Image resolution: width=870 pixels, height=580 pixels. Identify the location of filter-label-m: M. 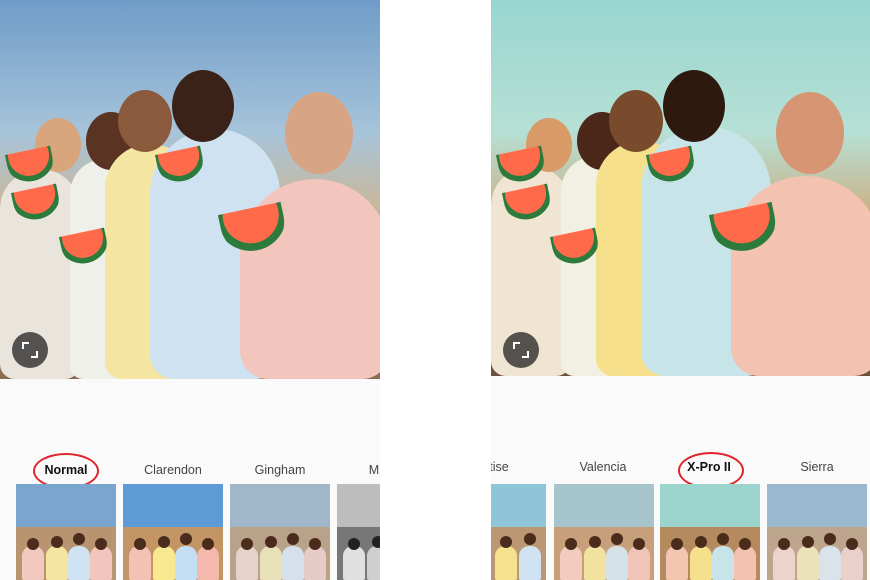
(374, 470).